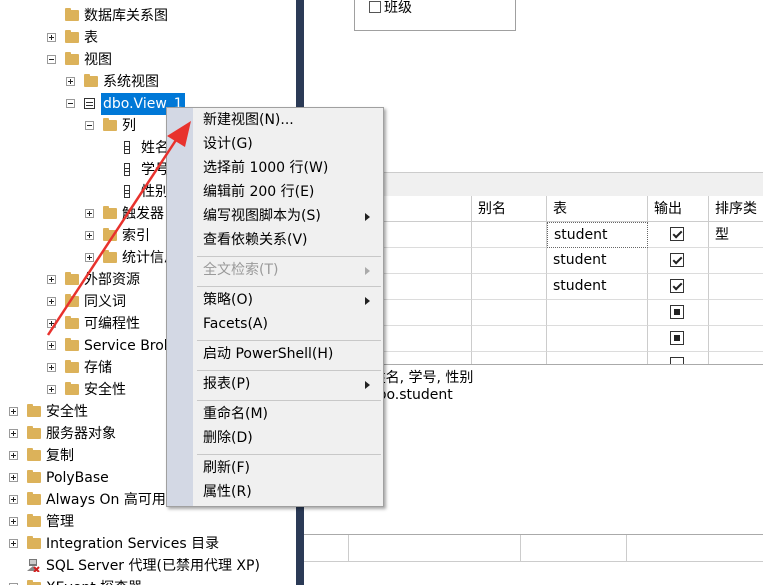 The width and height of the screenshot is (763, 586). I want to click on menu-item-refresh: 刷新(F), so click(226, 468).